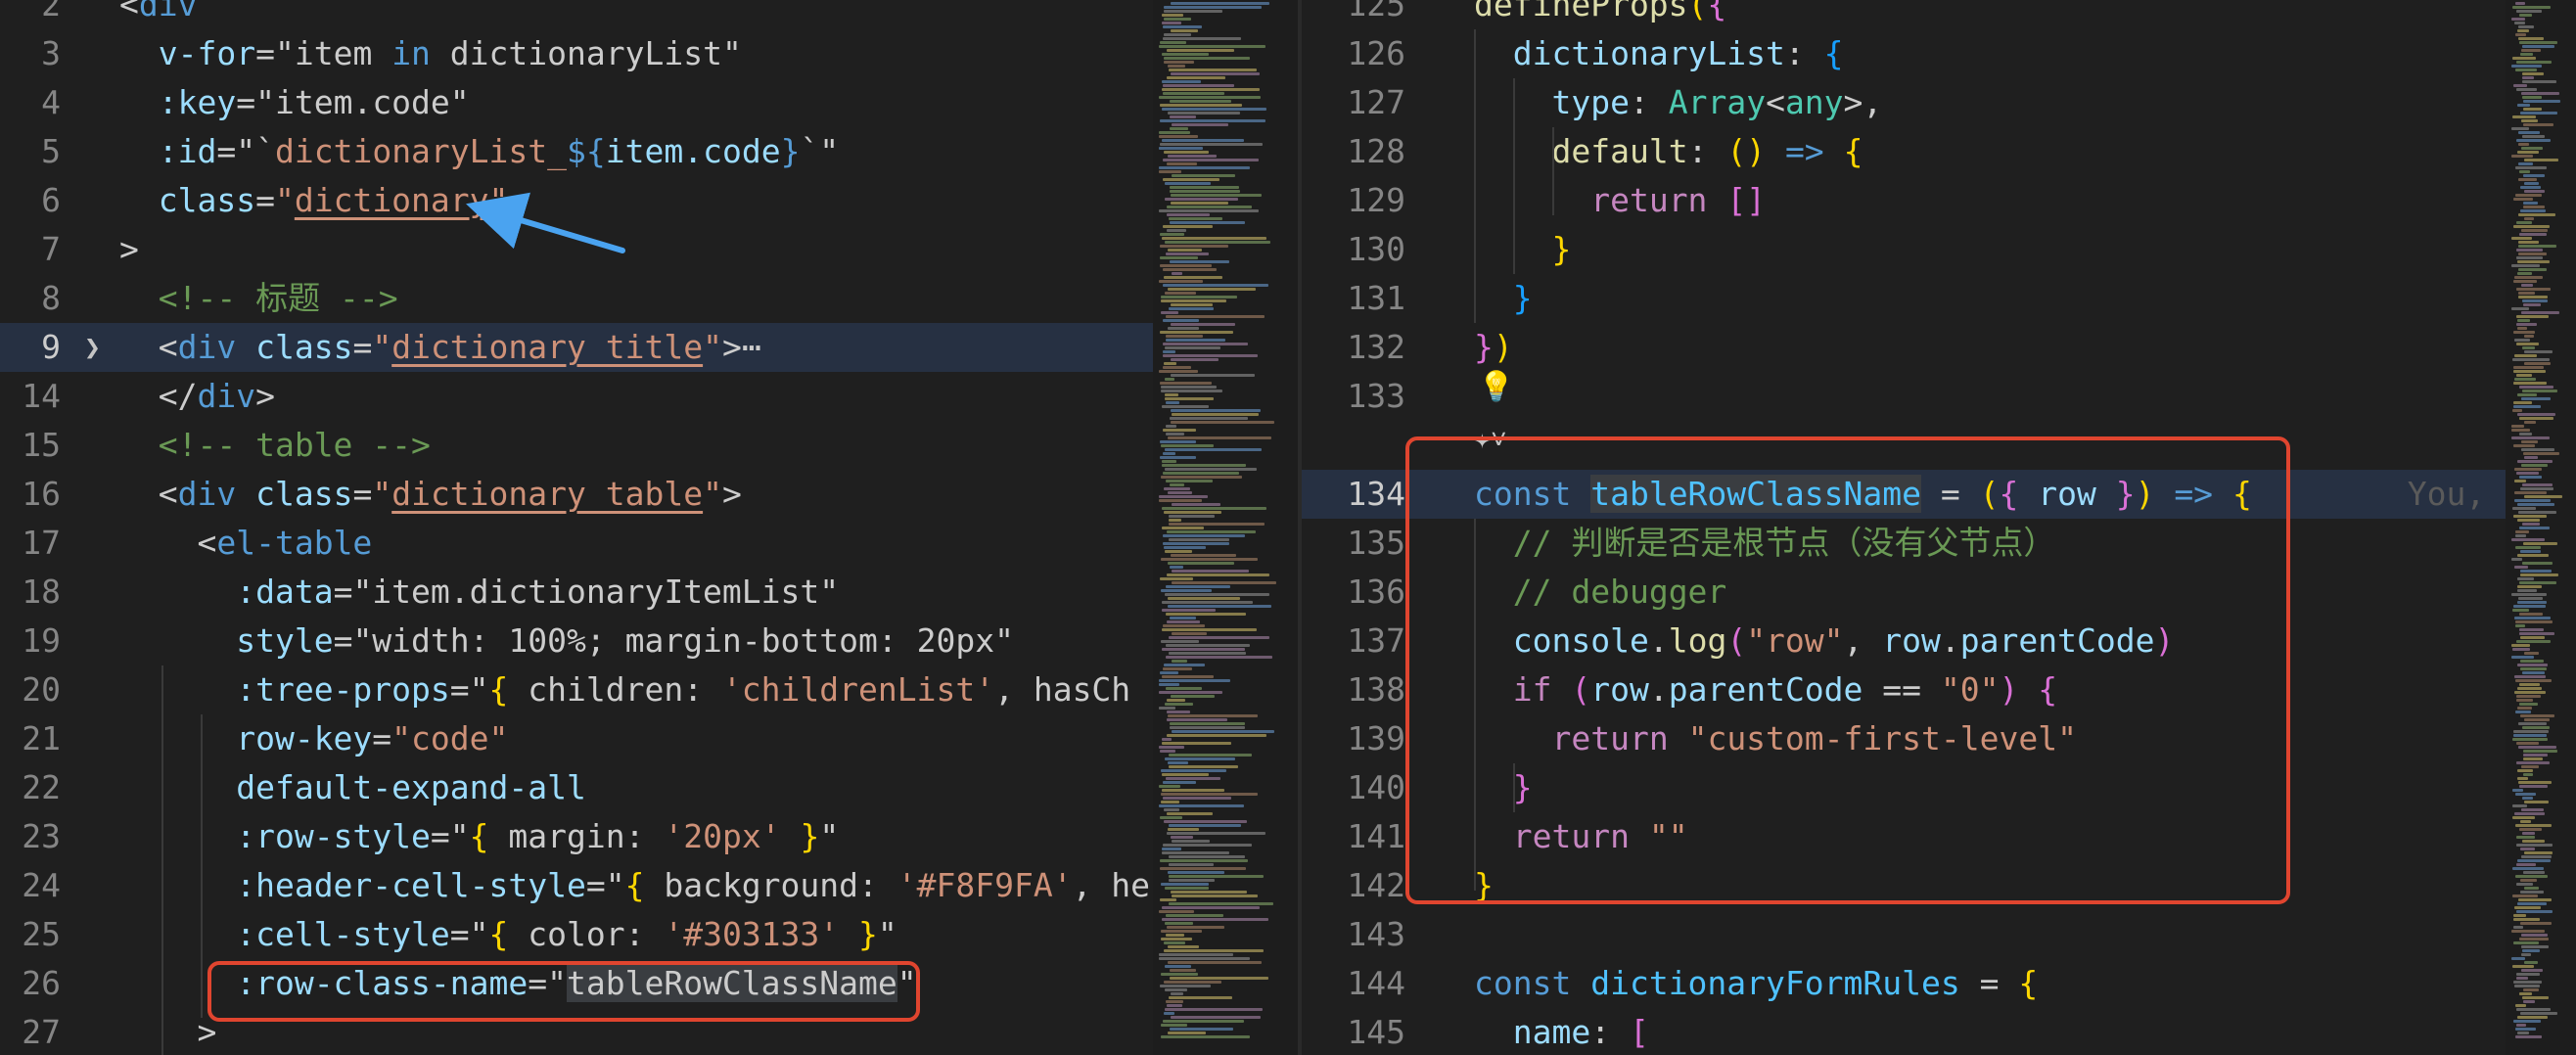 The image size is (2576, 1055). Describe the element at coordinates (1376, 151) in the screenshot. I see `line-number: 128` at that location.